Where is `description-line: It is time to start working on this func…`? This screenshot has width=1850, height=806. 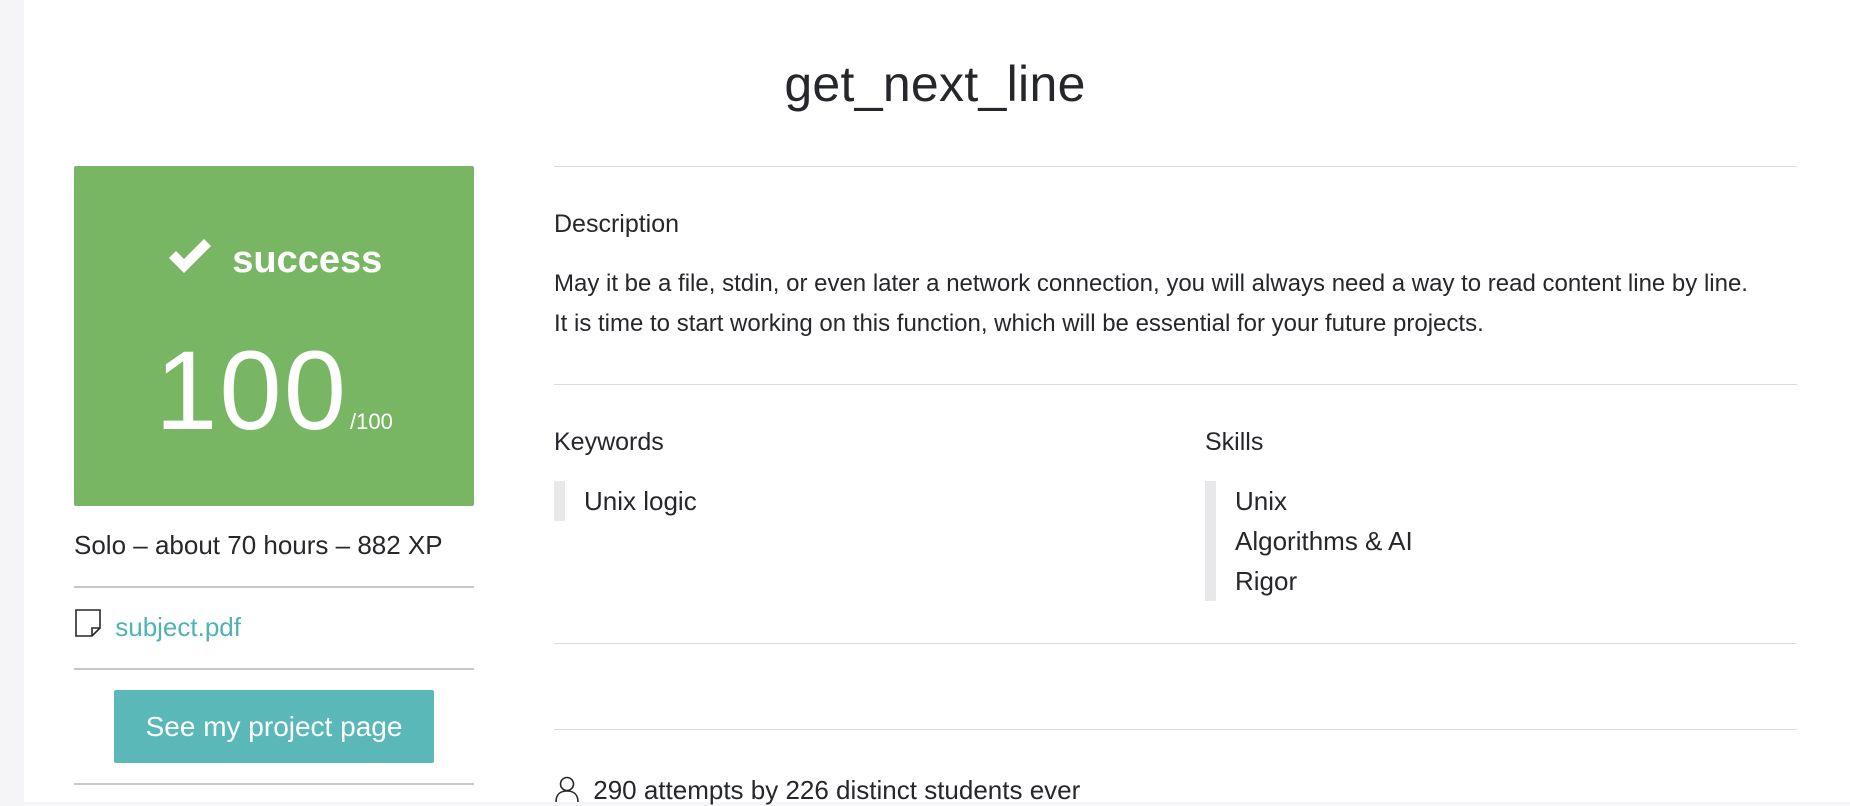
description-line: It is time to start working on this func… is located at coordinates (1019, 323).